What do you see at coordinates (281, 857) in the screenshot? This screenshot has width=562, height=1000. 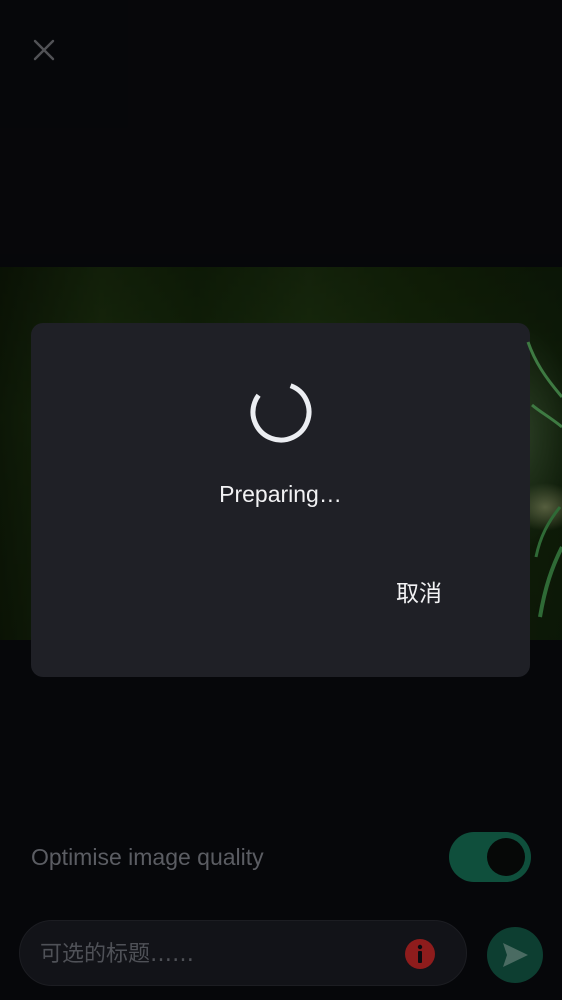 I see `optimise-quality-row: Optimise image quality` at bounding box center [281, 857].